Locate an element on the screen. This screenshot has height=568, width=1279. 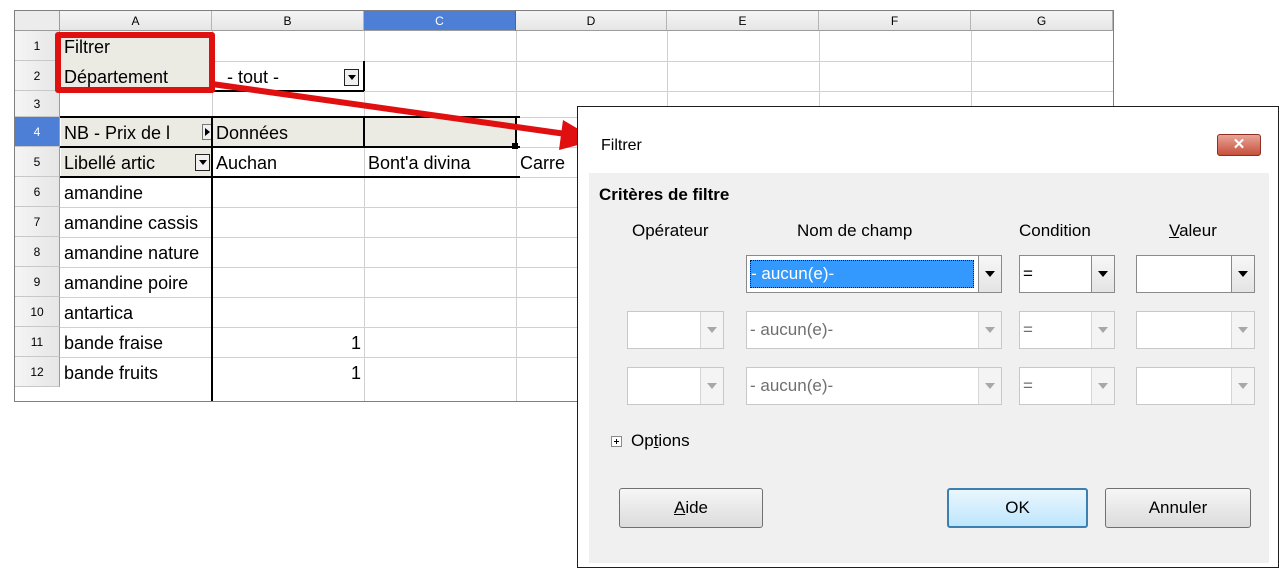
field-name-value-3: - aucun(e)- is located at coordinates (792, 385).